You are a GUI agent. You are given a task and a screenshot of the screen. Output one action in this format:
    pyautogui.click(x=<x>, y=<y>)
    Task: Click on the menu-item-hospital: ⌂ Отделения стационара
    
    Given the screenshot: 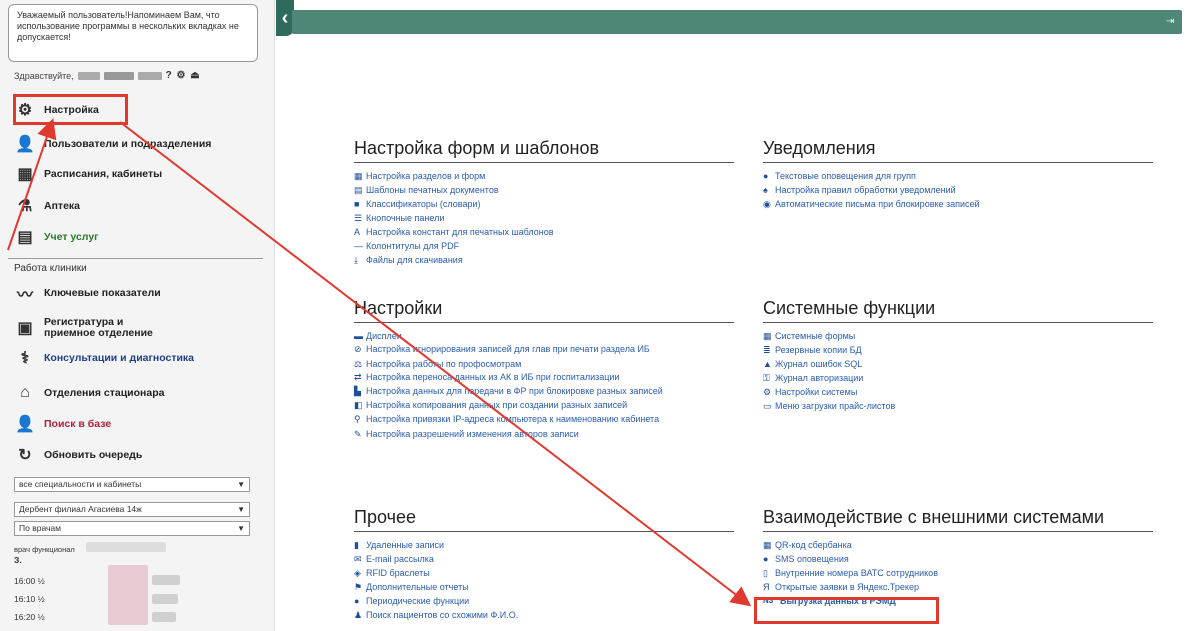 What is the action you would take?
    pyautogui.click(x=89, y=393)
    